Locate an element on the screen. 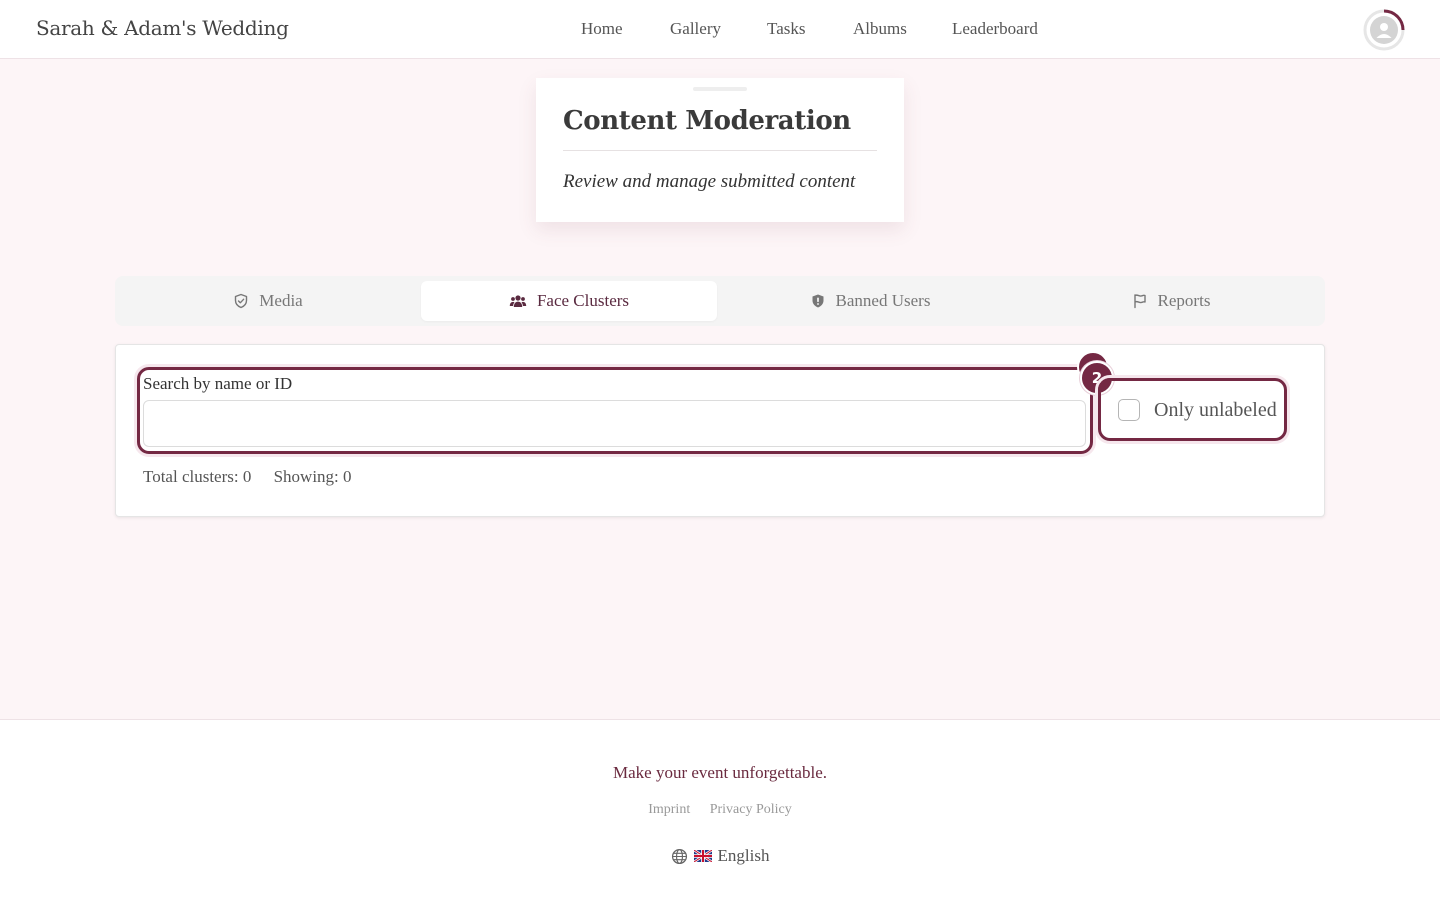  tab-media-label: Media is located at coordinates (281, 300).